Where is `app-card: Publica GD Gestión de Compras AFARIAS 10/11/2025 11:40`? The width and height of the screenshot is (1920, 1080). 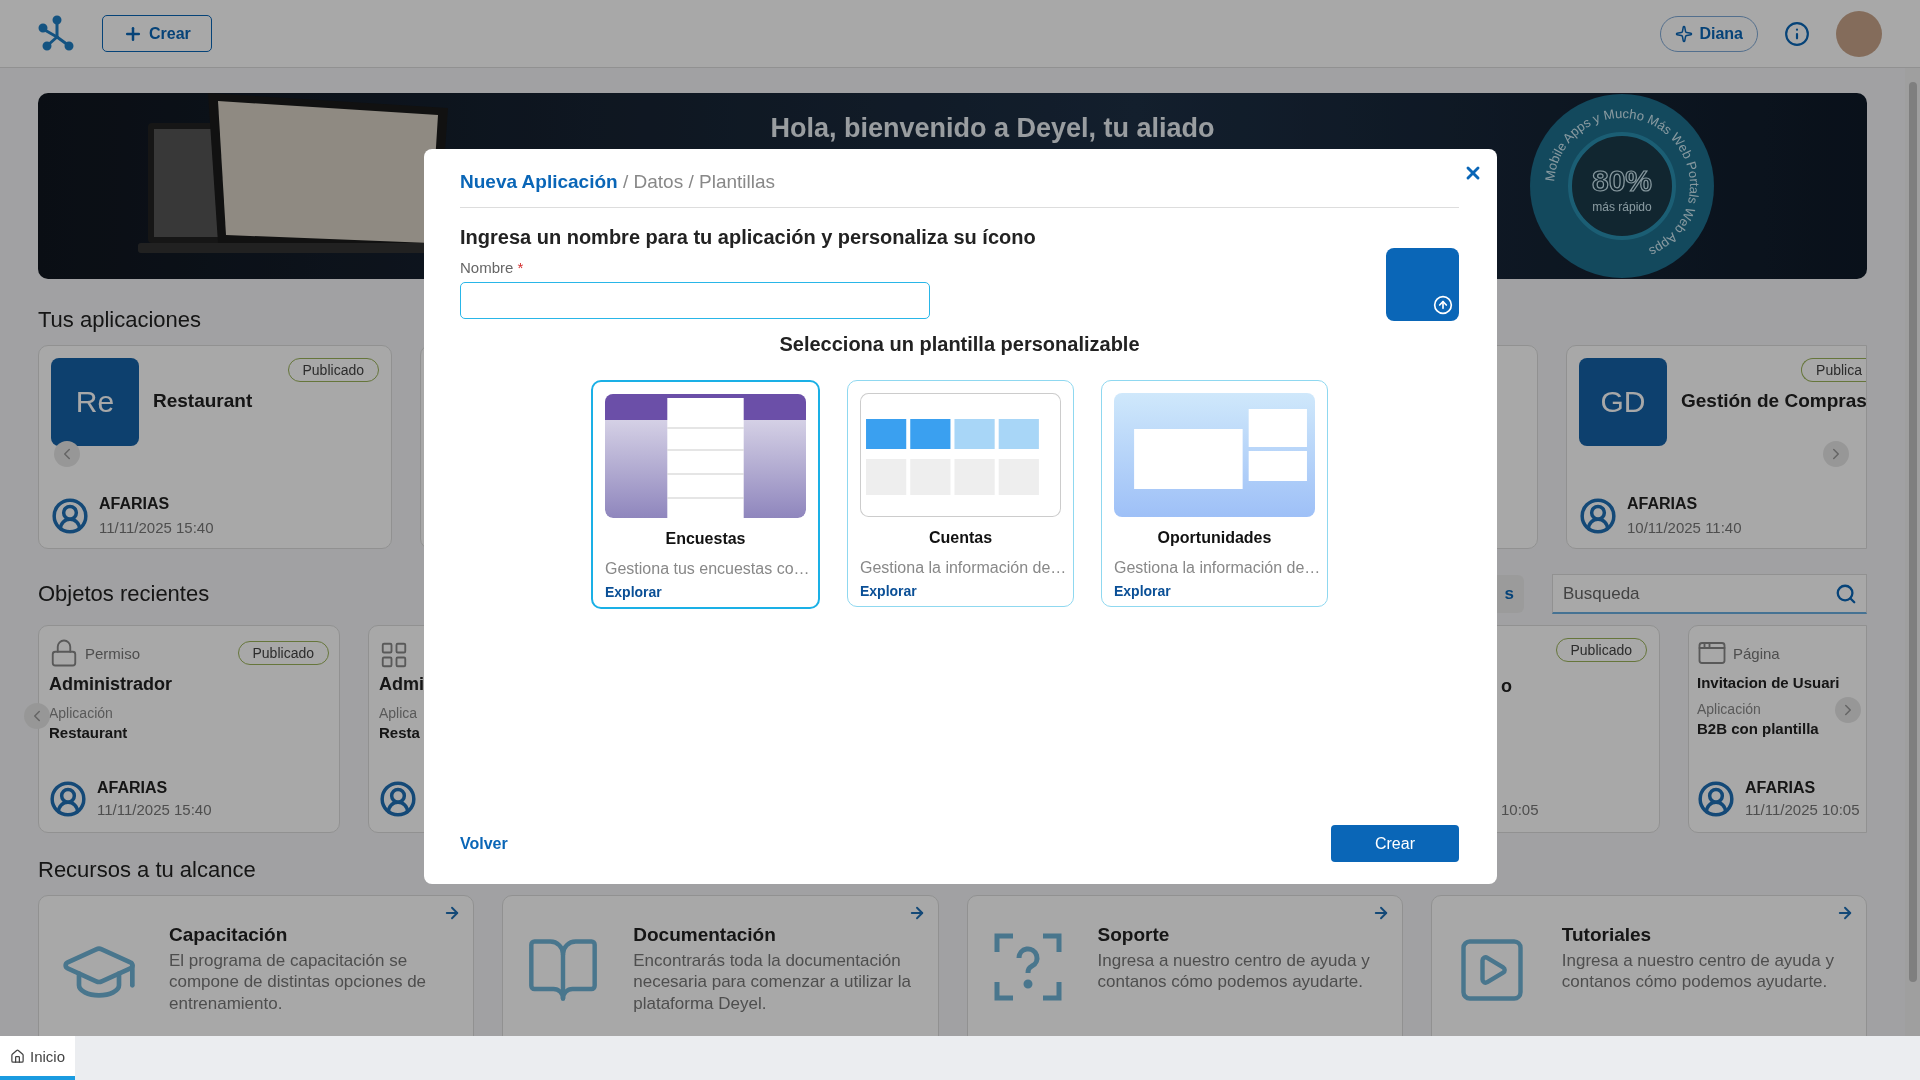 app-card: Publica GD Gestión de Compras AFARIAS 10/11/2025 11:40 is located at coordinates (1716, 447).